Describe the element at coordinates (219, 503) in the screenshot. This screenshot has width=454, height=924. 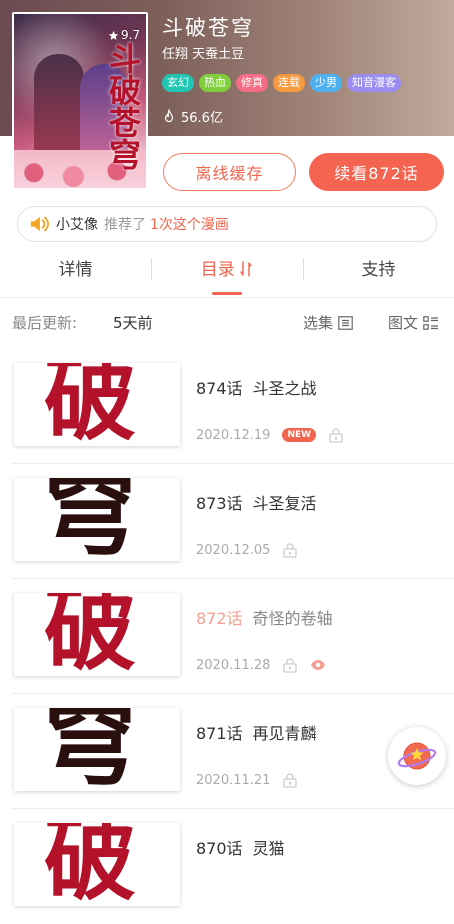
I see `episode-number: 873话` at that location.